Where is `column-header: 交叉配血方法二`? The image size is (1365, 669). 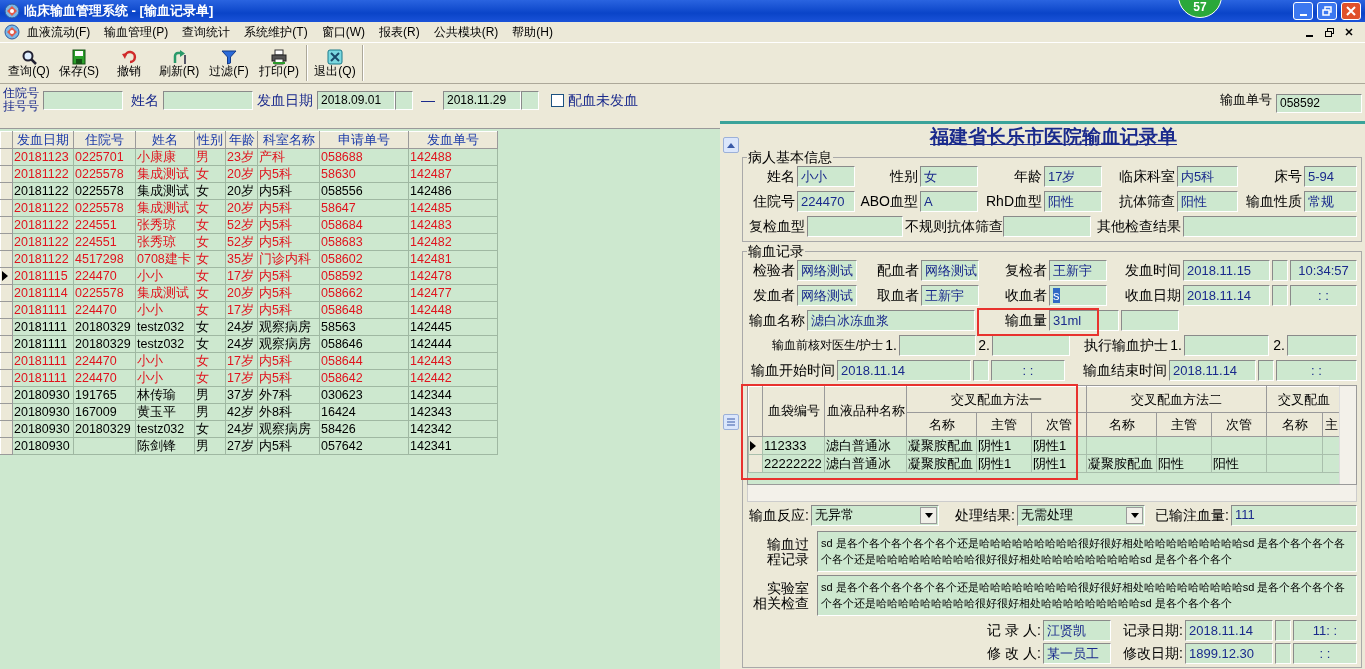 column-header: 交叉配血方法二 is located at coordinates (1176, 399).